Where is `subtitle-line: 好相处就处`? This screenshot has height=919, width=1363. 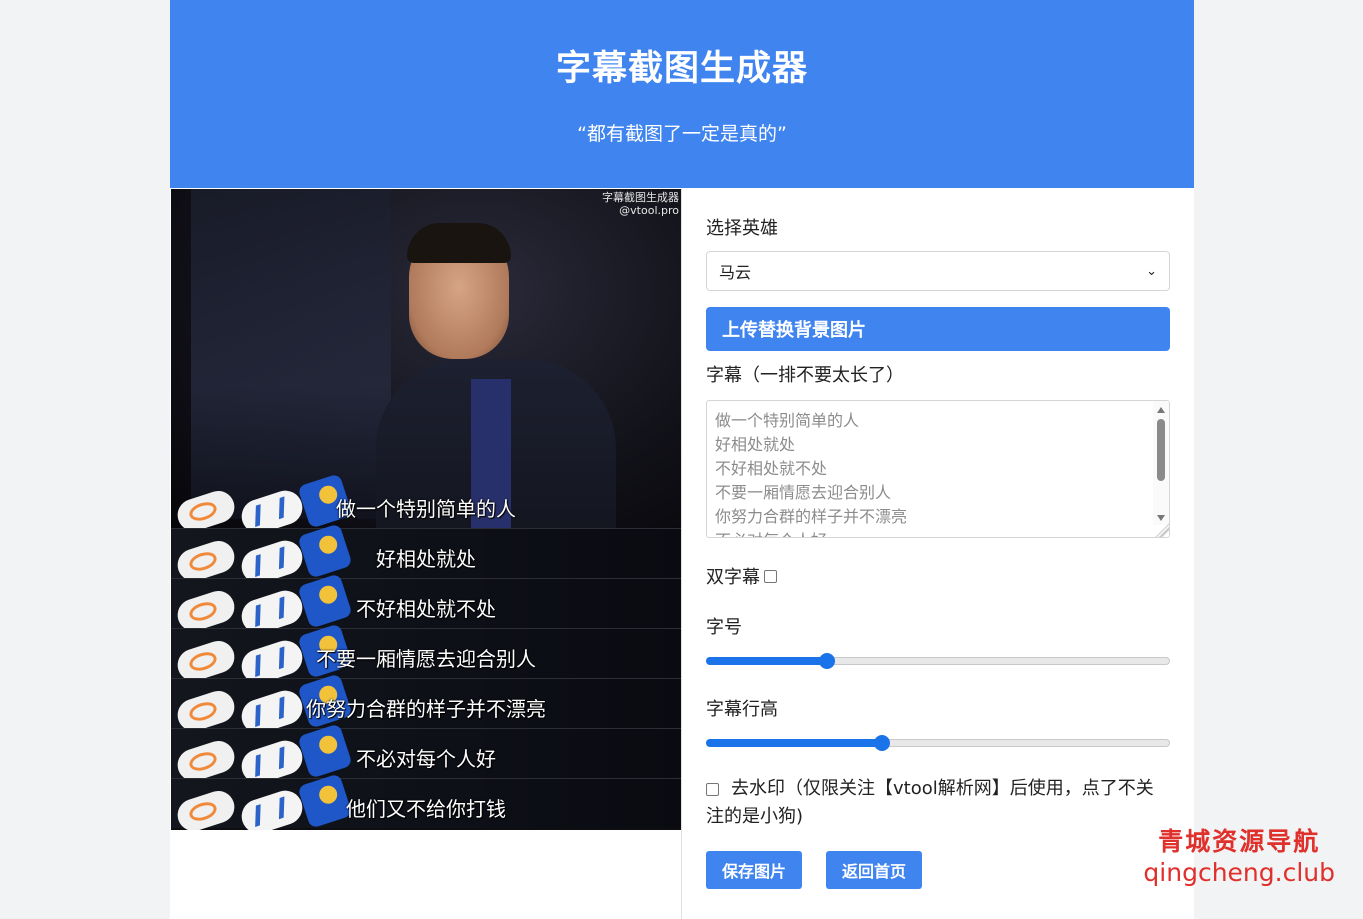
subtitle-line: 好相处就处 is located at coordinates (426, 559).